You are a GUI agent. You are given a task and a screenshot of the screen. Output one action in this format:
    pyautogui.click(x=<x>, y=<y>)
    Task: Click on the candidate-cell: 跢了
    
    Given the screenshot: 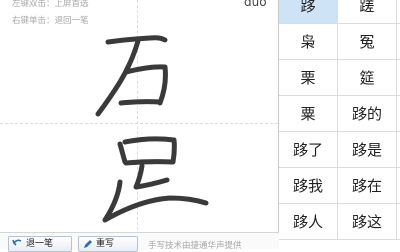 What is the action you would take?
    pyautogui.click(x=308, y=150)
    